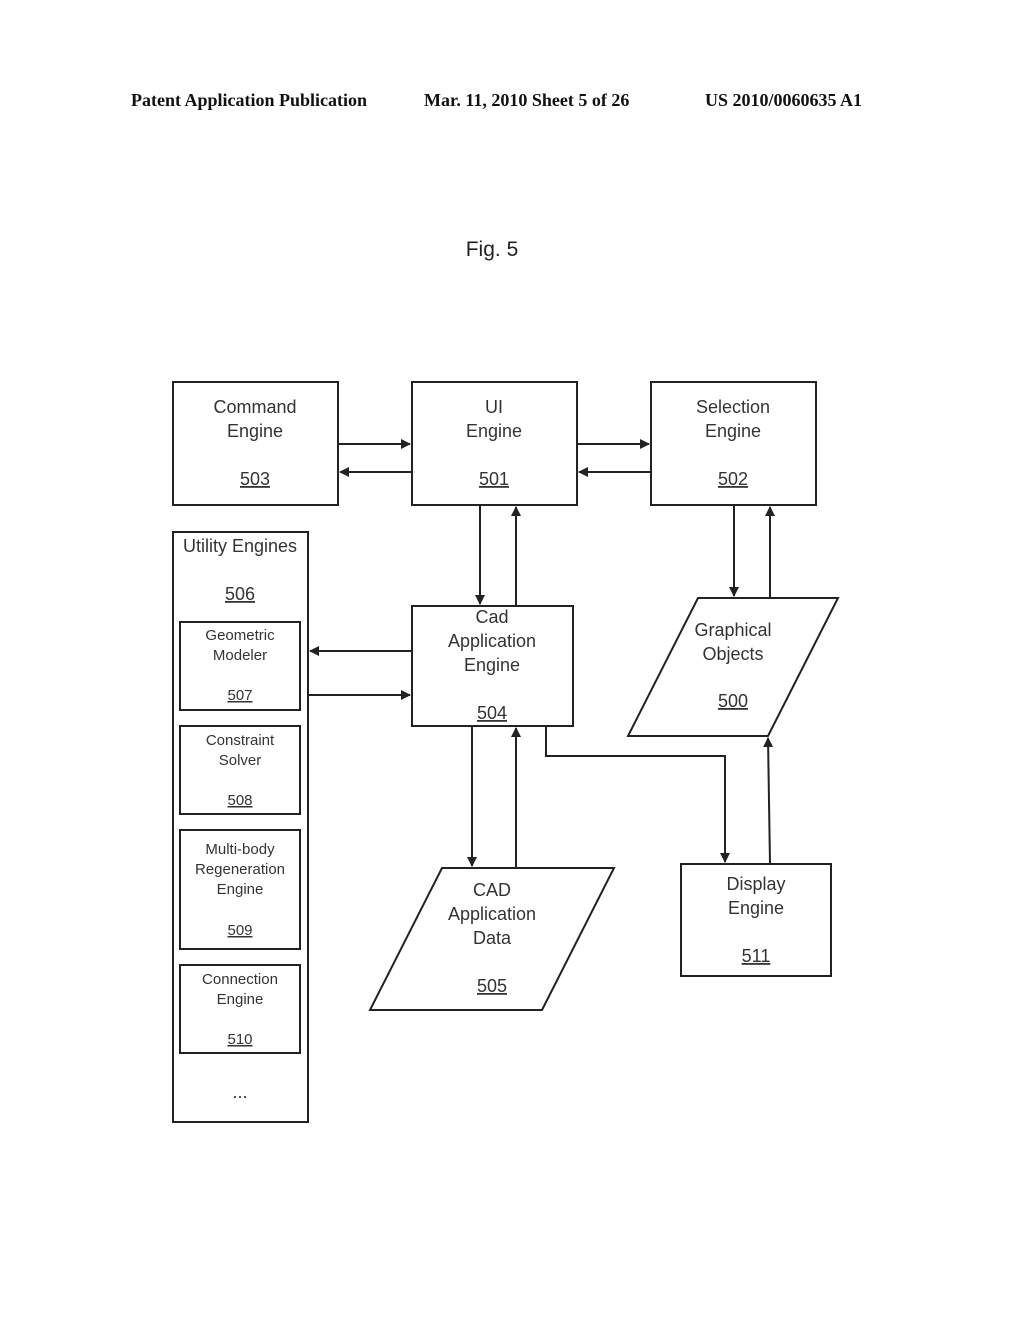 The image size is (1024, 1320). What do you see at coordinates (240, 760) in the screenshot?
I see `node-label: Solver` at bounding box center [240, 760].